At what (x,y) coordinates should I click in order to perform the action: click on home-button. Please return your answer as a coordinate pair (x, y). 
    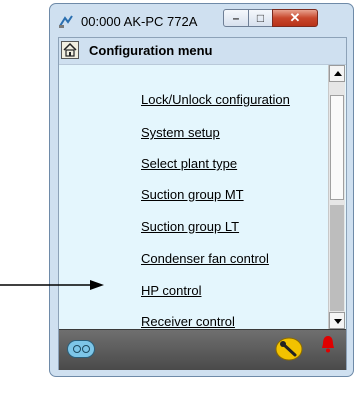
    Looking at the image, I should click on (70, 50).